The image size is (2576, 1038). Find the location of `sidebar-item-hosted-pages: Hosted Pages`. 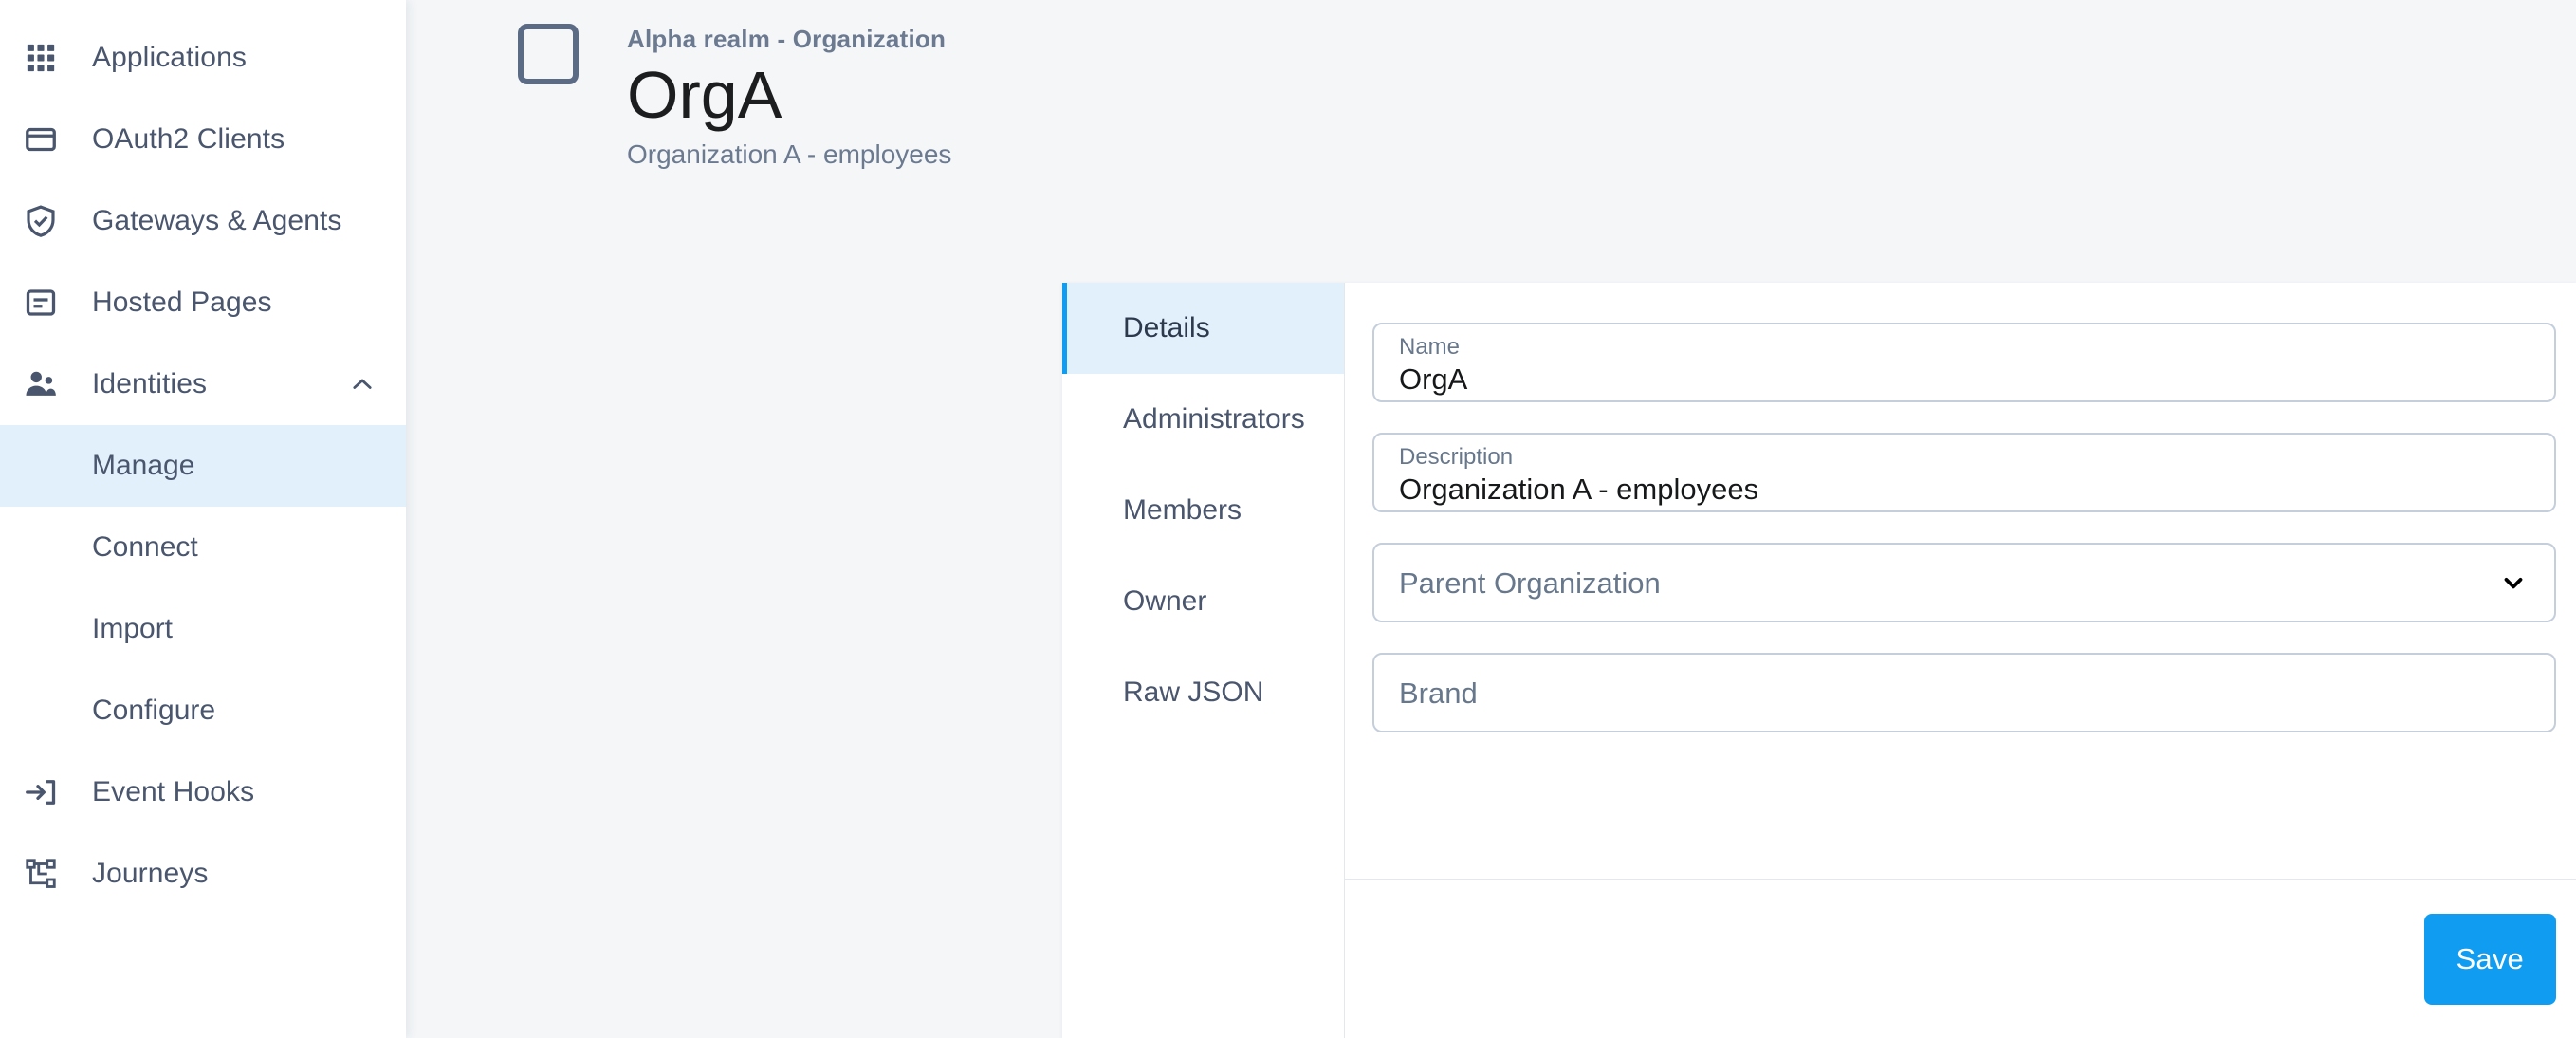

sidebar-item-hosted-pages: Hosted Pages is located at coordinates (203, 302).